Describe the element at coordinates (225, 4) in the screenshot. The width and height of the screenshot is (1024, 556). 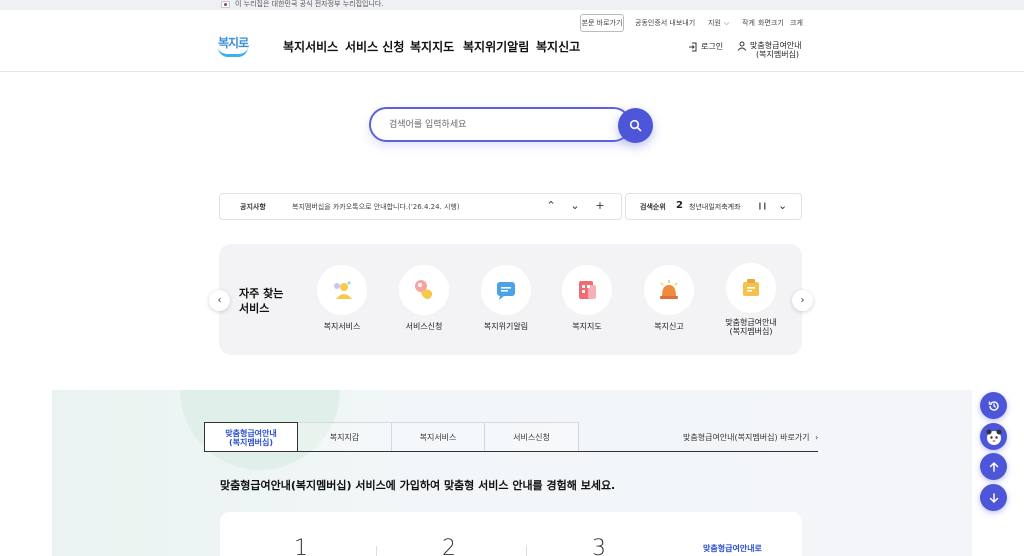
I see `korea-flag-icon` at that location.